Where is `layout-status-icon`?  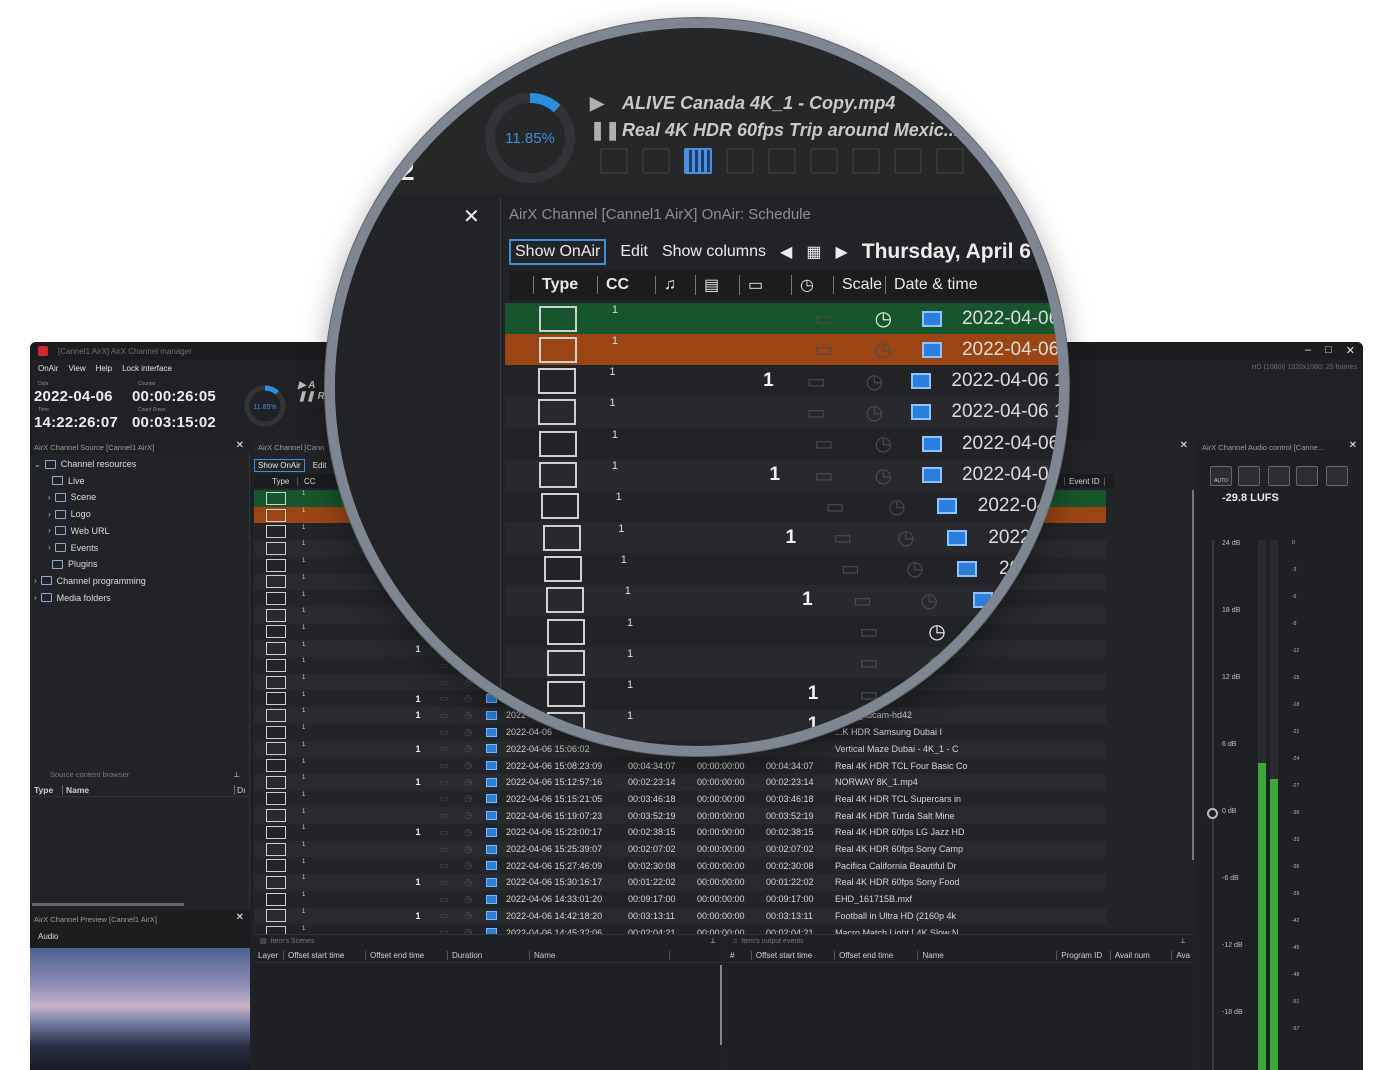
layout-status-icon is located at coordinates (740, 161).